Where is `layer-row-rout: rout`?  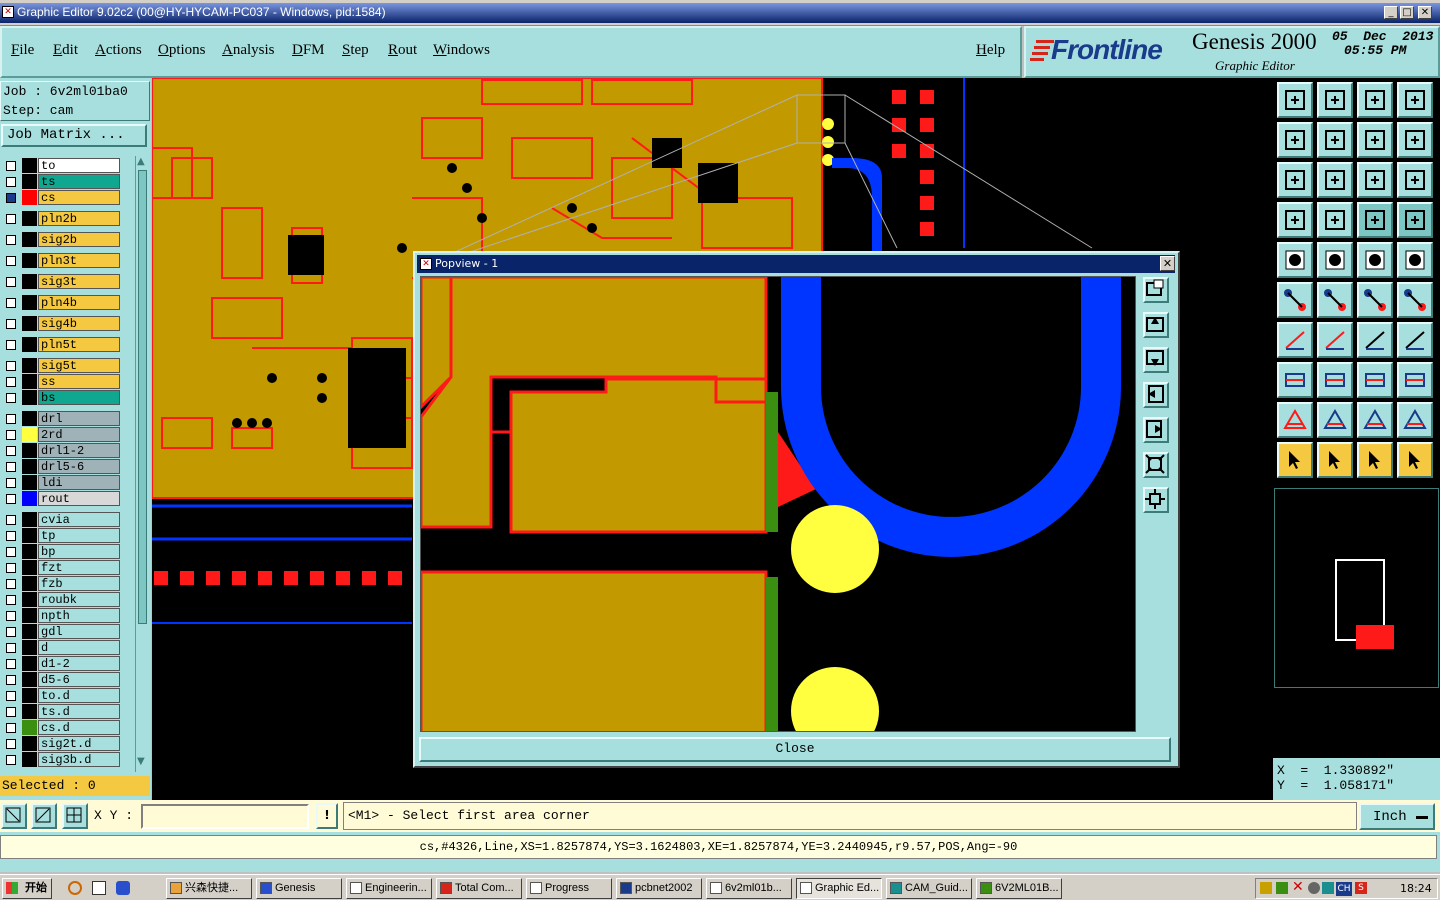
layer-row-rout: rout is located at coordinates (61, 498).